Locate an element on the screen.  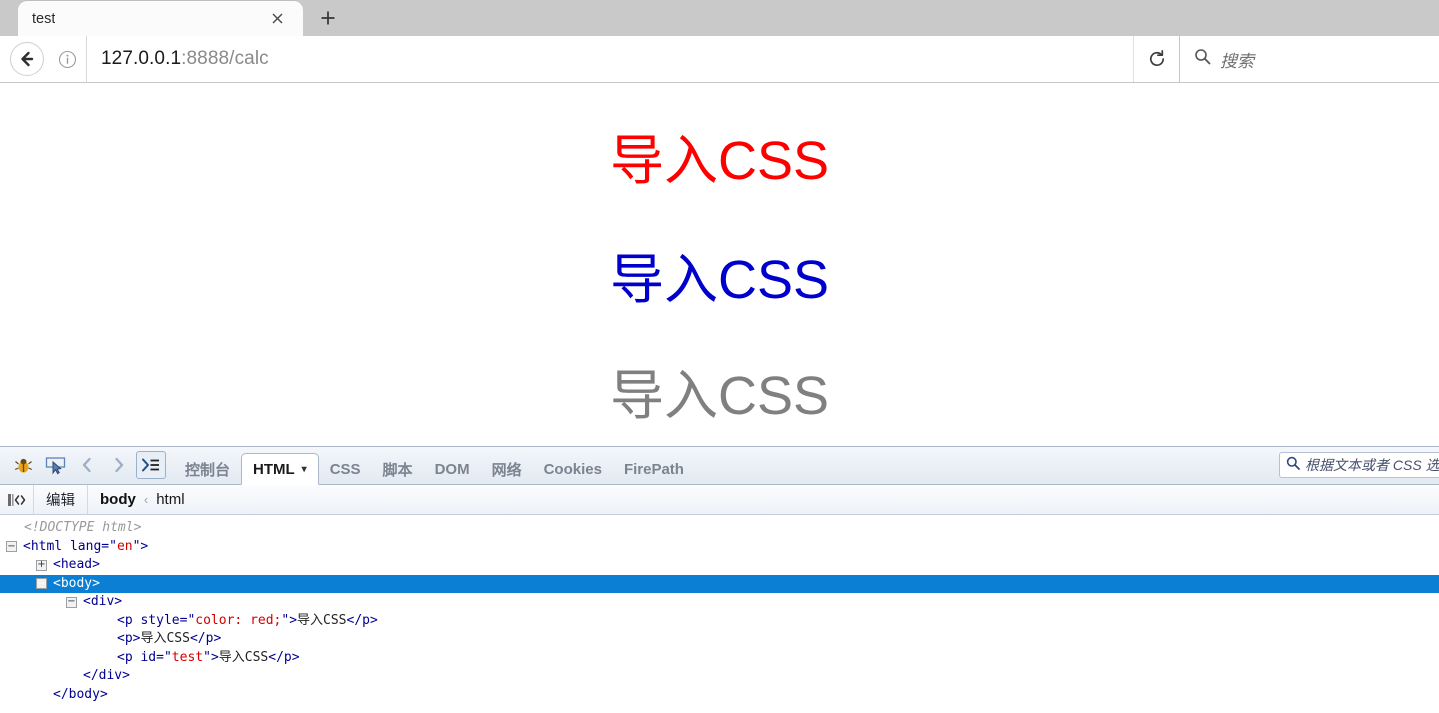
html-tag-open: <html is located at coordinates (43, 546).